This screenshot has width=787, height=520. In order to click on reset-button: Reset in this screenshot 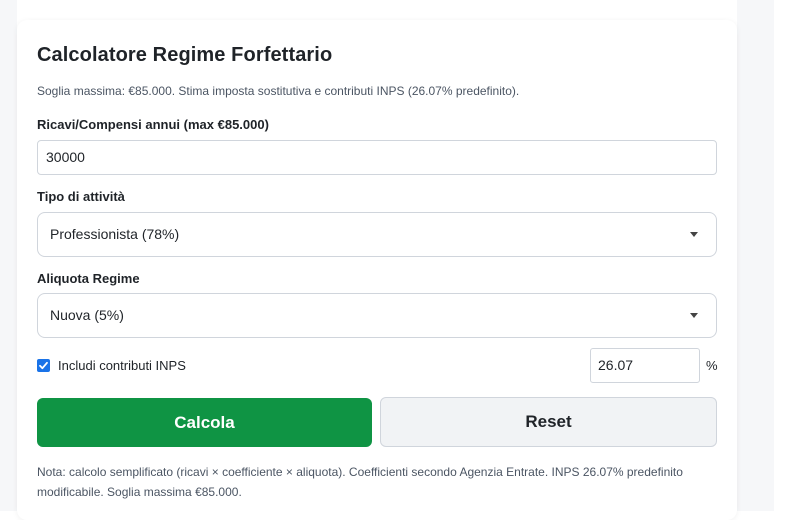, I will do `click(548, 422)`.